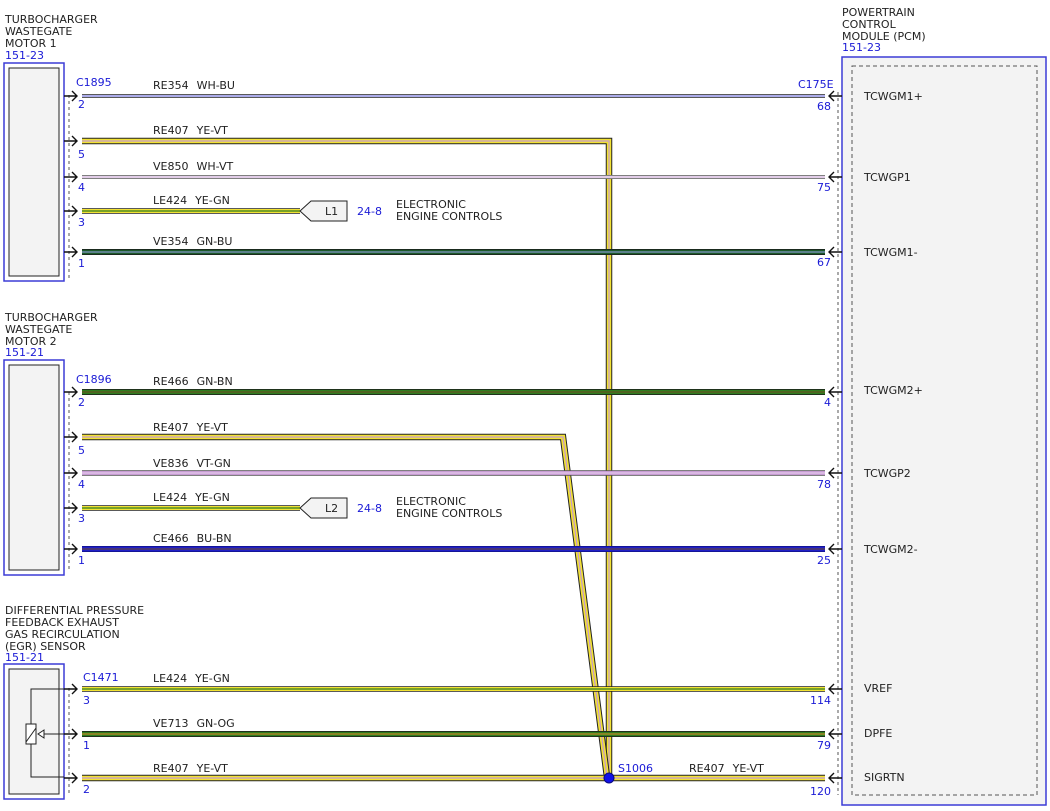  Describe the element at coordinates (81, 263) in the screenshot. I see `pin-c1895-1: 1` at that location.